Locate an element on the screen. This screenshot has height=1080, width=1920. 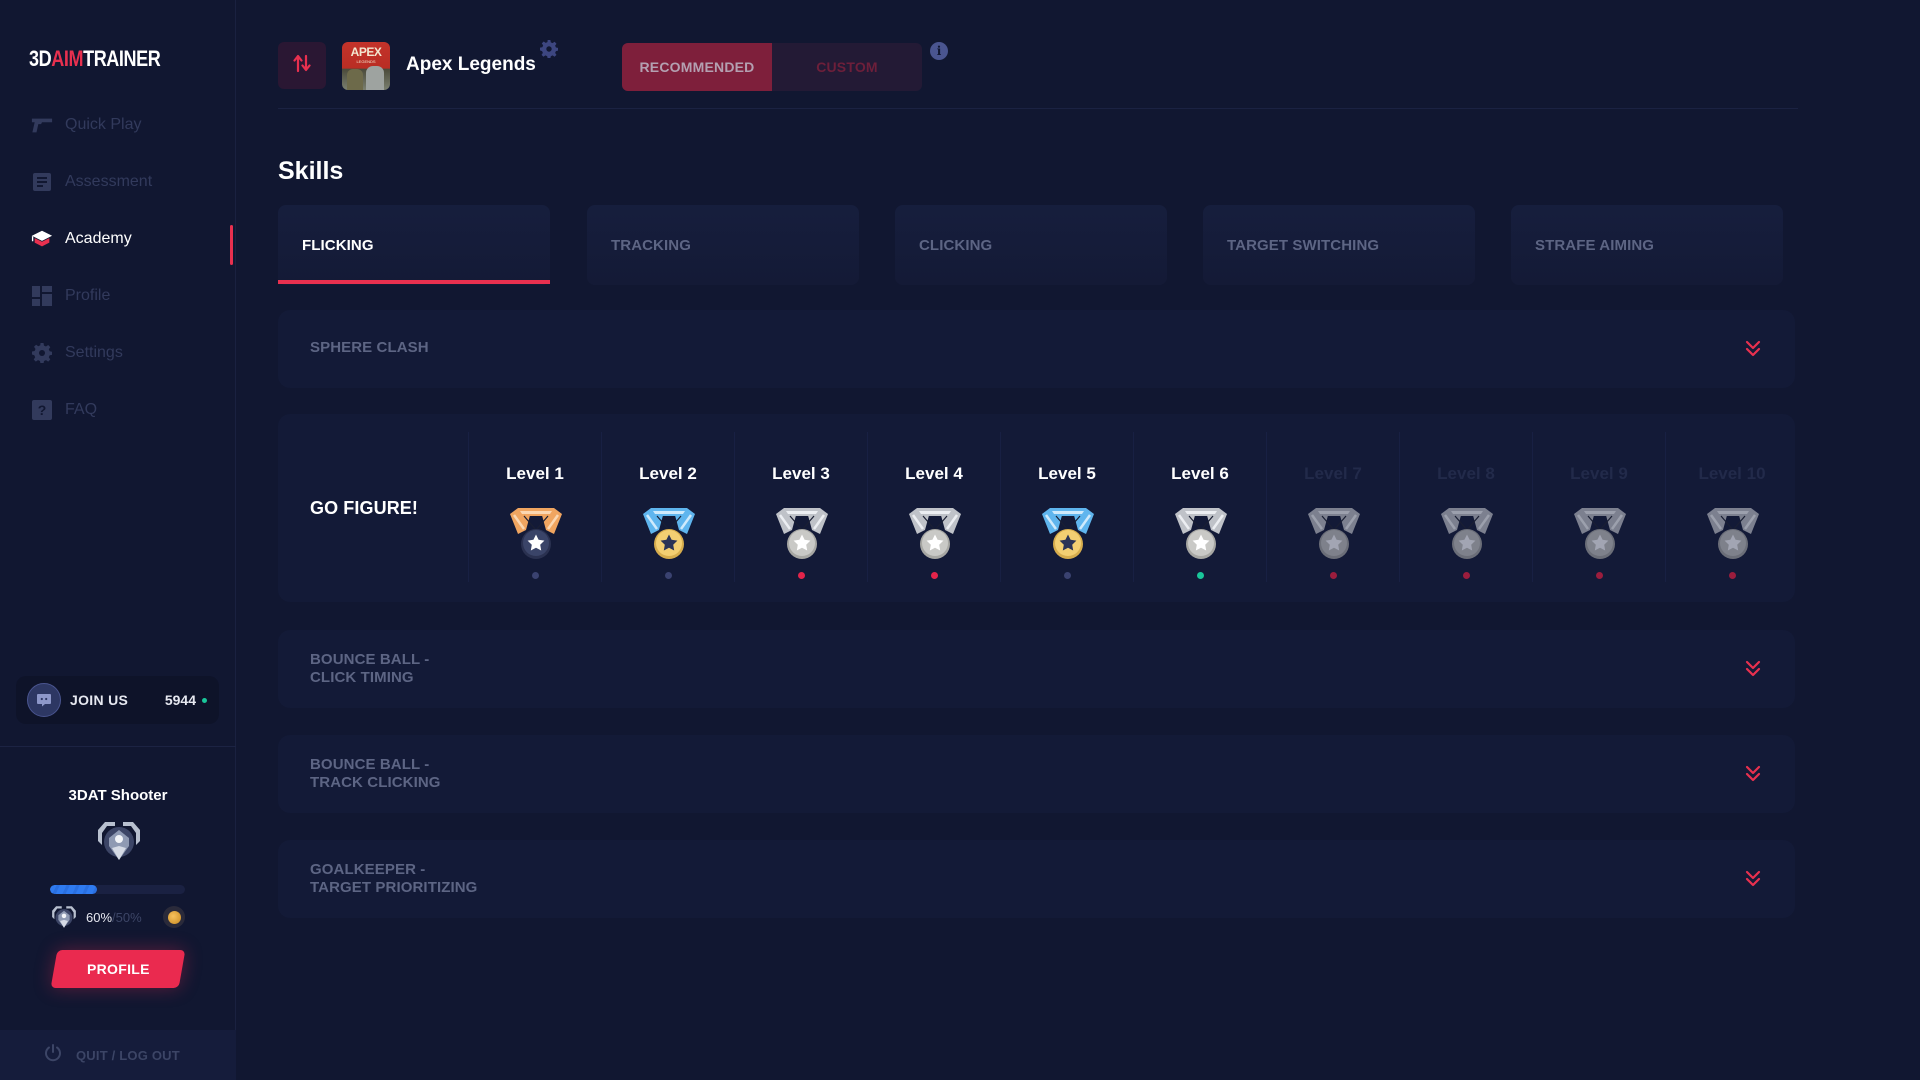
level-label: Level 5 is located at coordinates (1067, 473).